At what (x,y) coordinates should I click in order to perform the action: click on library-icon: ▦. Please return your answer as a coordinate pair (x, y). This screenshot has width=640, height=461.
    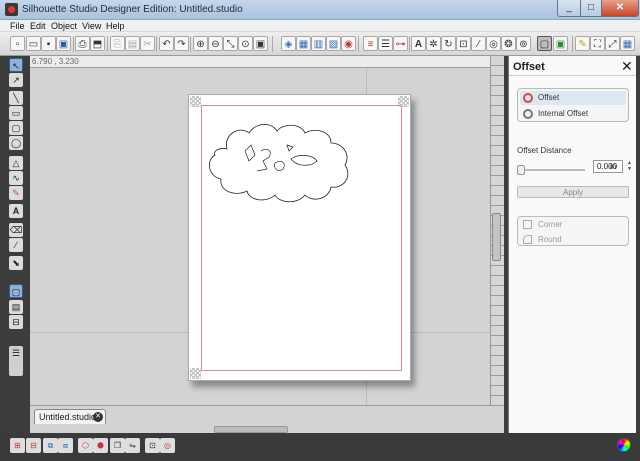
    Looking at the image, I should click on (627, 43).